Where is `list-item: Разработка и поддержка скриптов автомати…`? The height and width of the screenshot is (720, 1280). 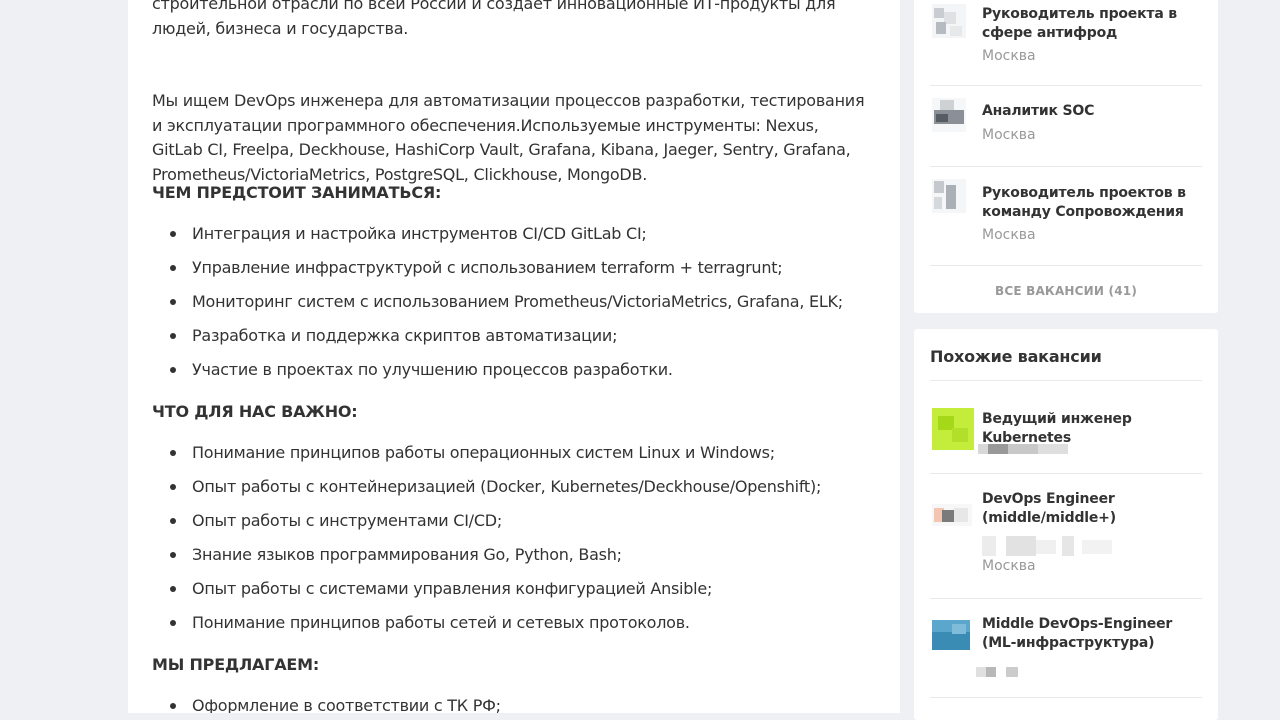 list-item: Разработка и поддержка скриптов автомати… is located at coordinates (512, 343).